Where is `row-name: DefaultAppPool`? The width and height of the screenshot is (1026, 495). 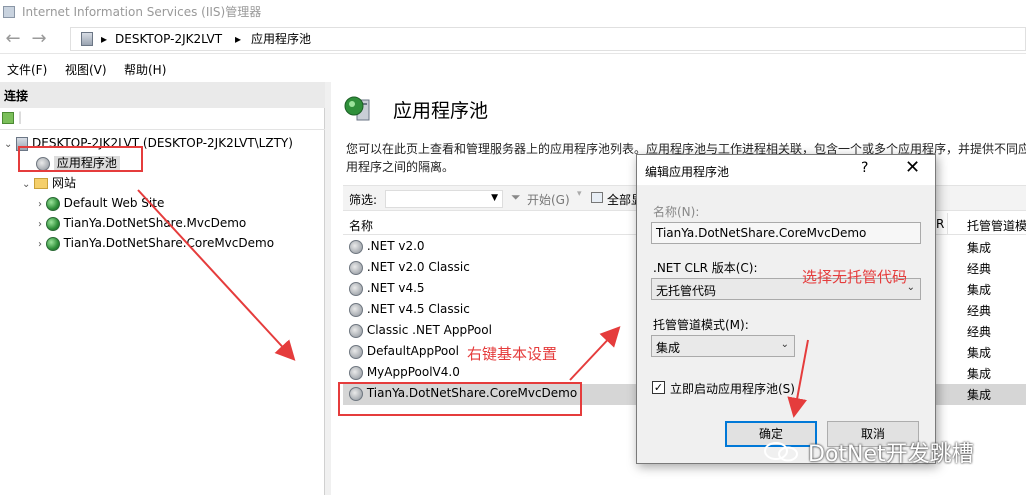
row-name: DefaultAppPool is located at coordinates (412, 351).